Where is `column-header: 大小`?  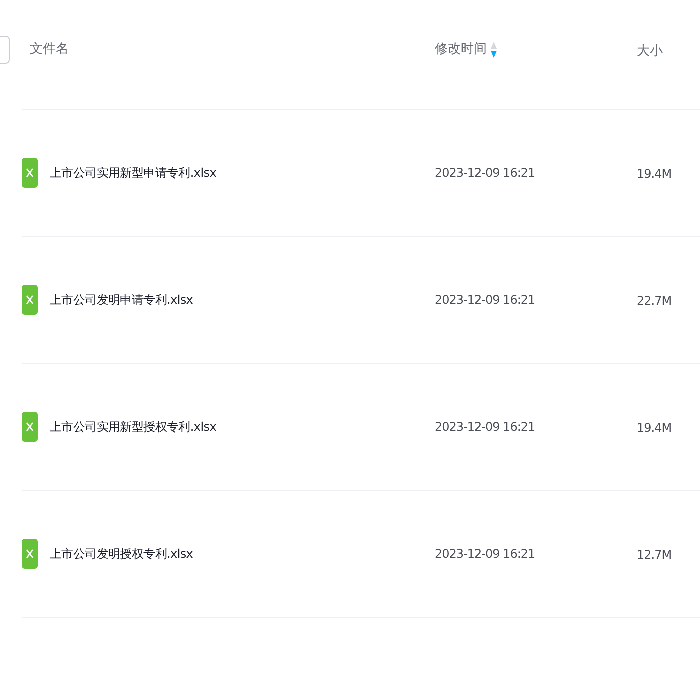 column-header: 大小 is located at coordinates (650, 51).